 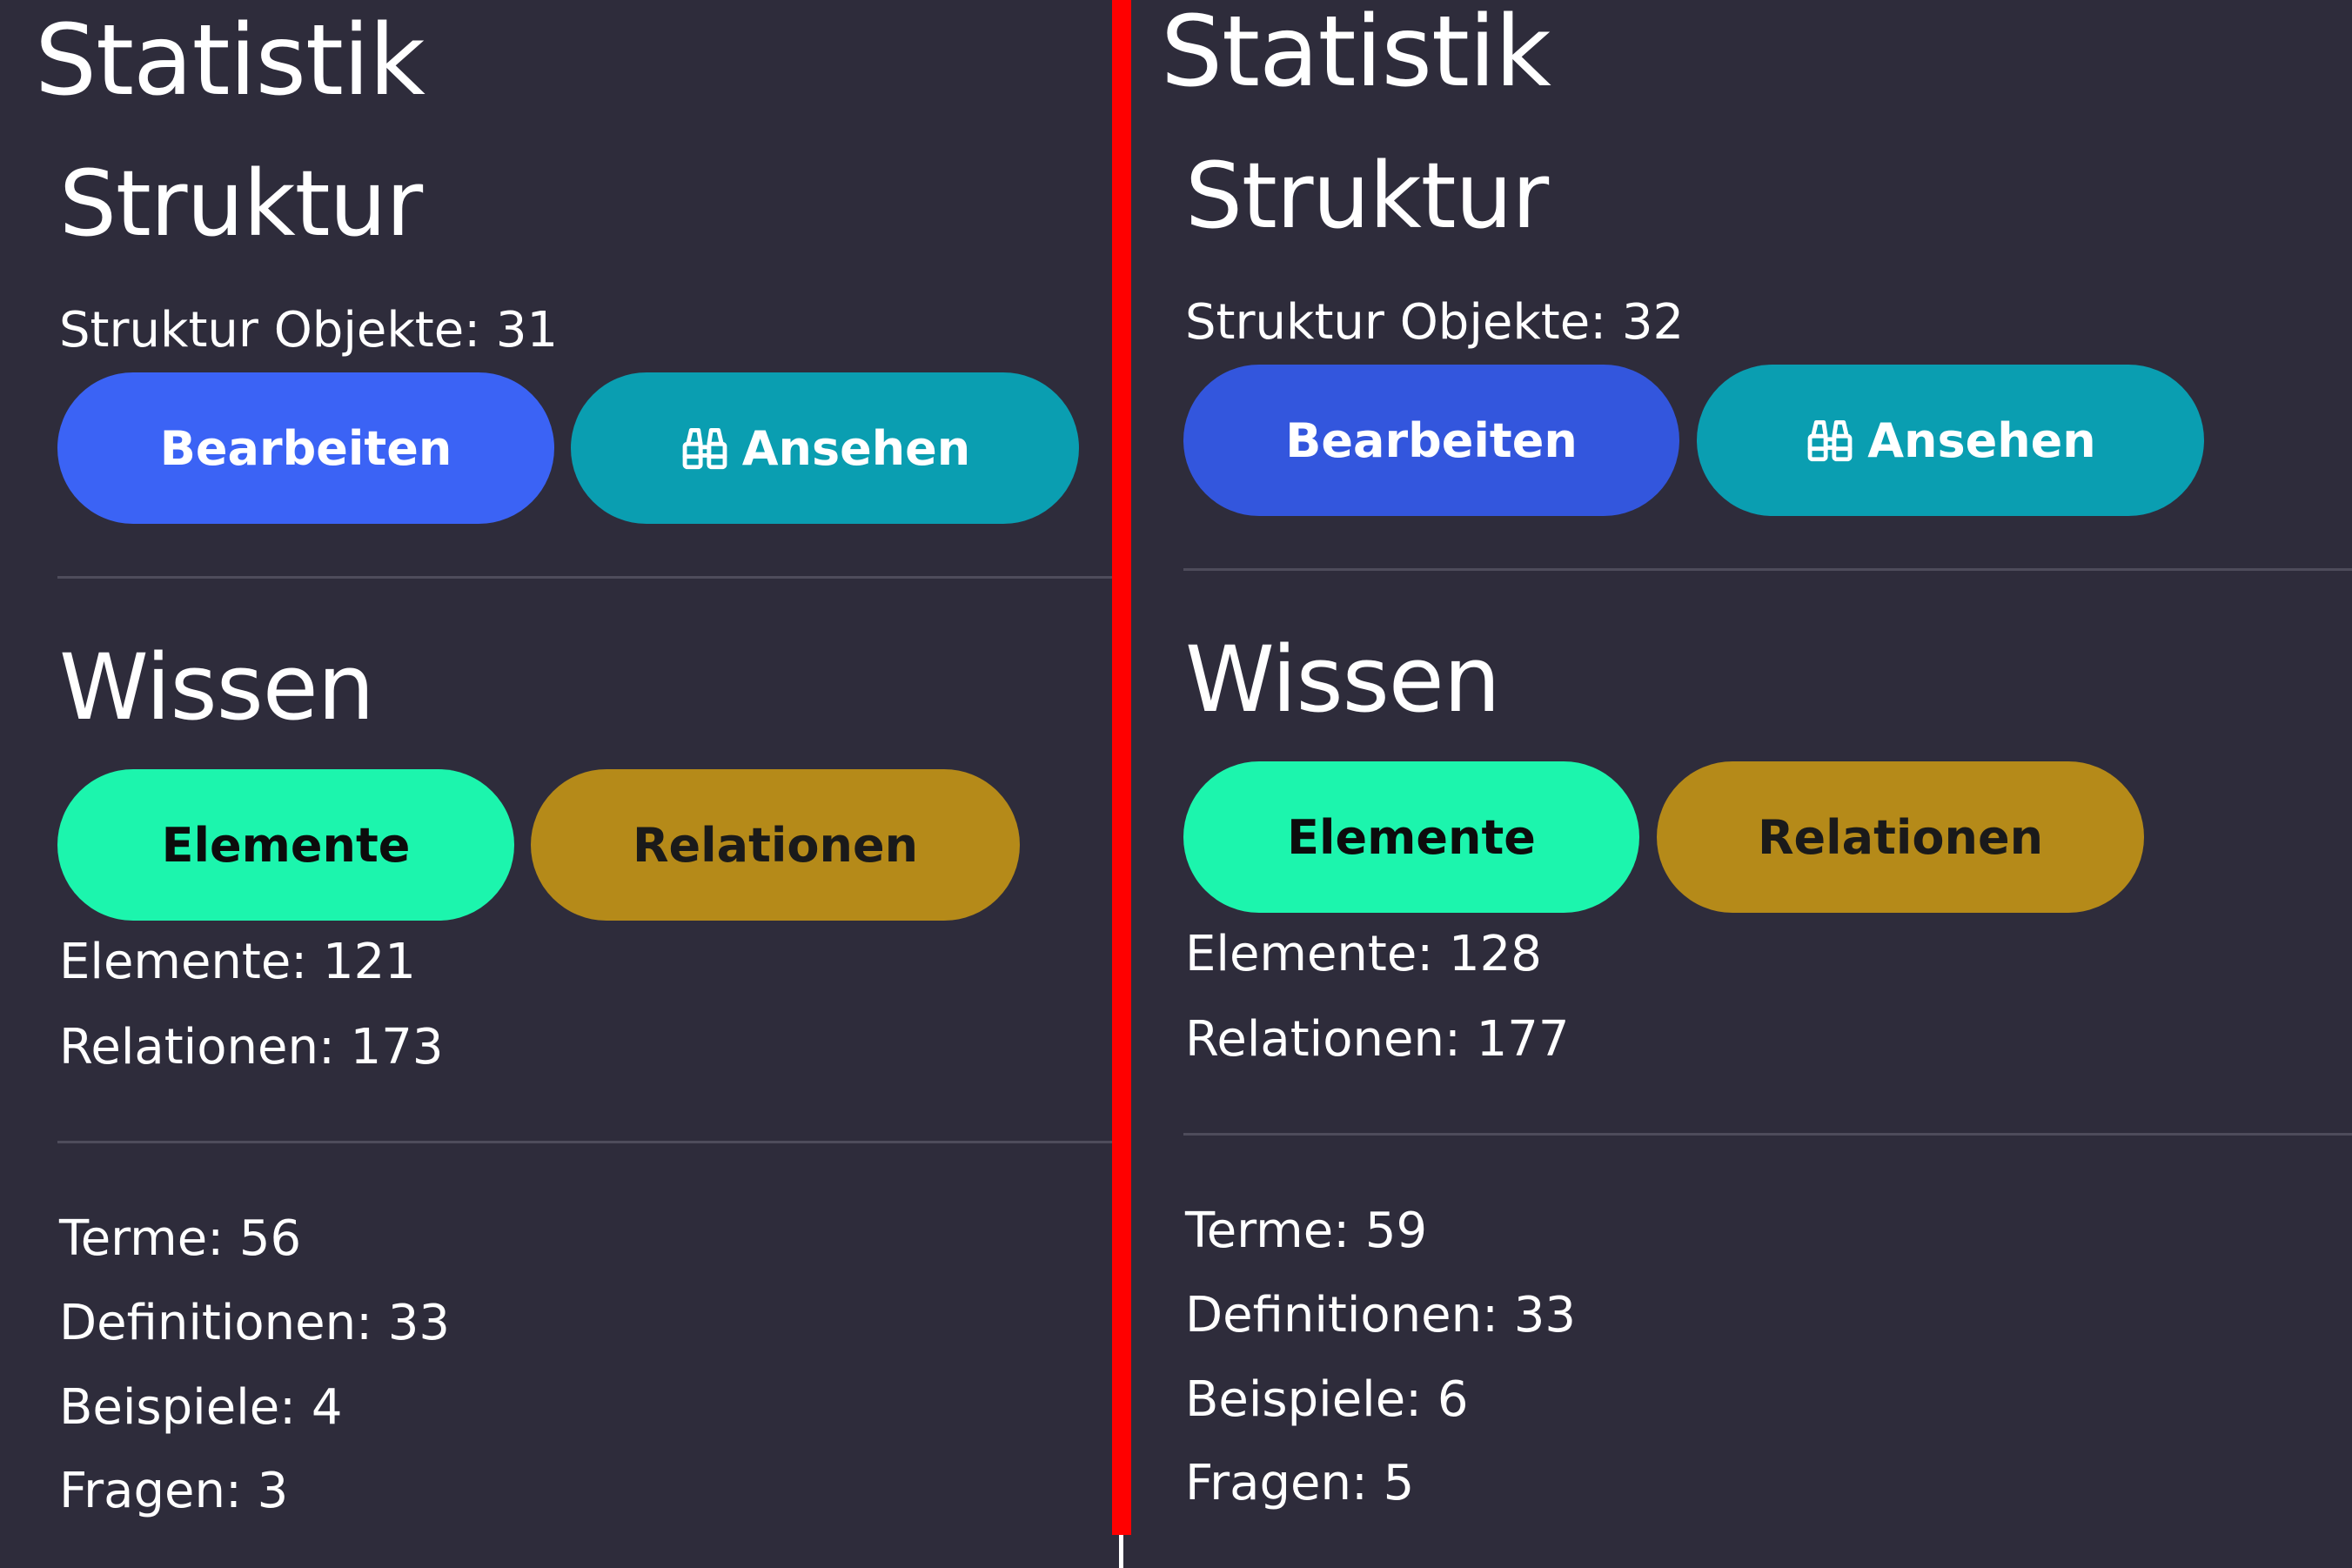 I want to click on fragen-count: Fragen: 5, so click(x=1300, y=1483).